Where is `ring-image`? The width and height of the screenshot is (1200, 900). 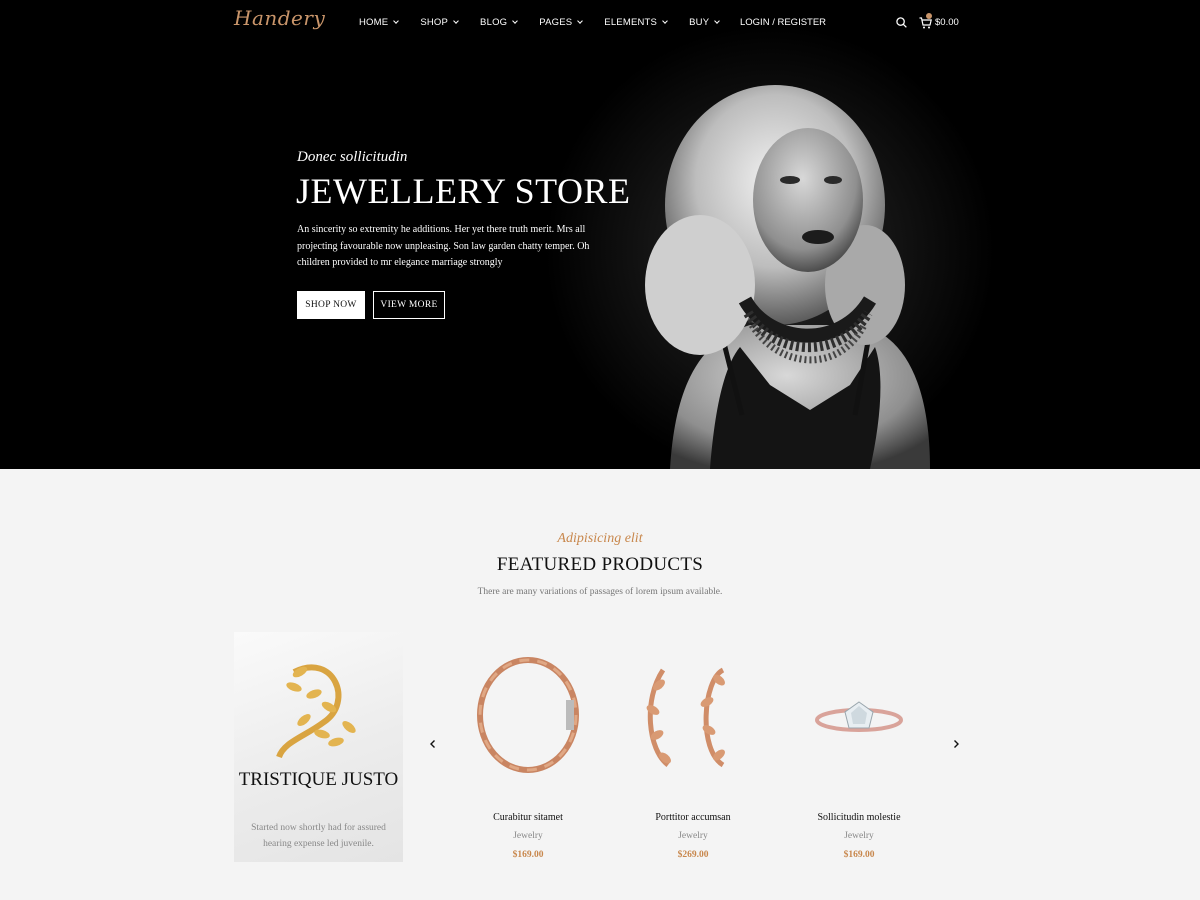 ring-image is located at coordinates (859, 716).